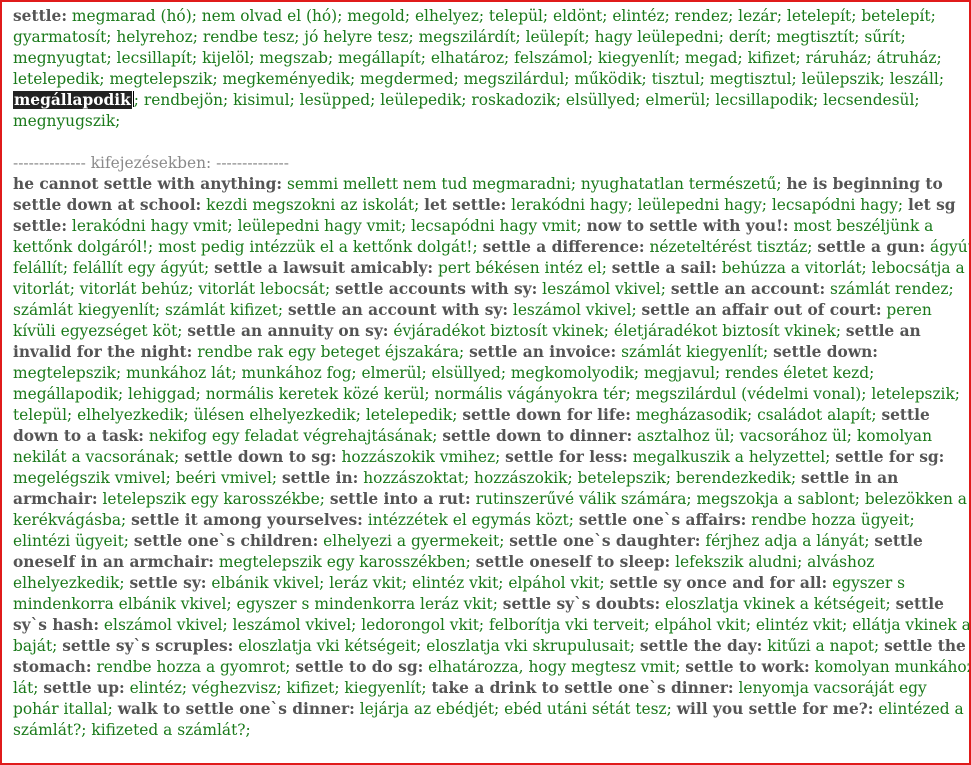 The height and width of the screenshot is (765, 971). I want to click on phrase-headword: now to settle with you!:, so click(687, 226).